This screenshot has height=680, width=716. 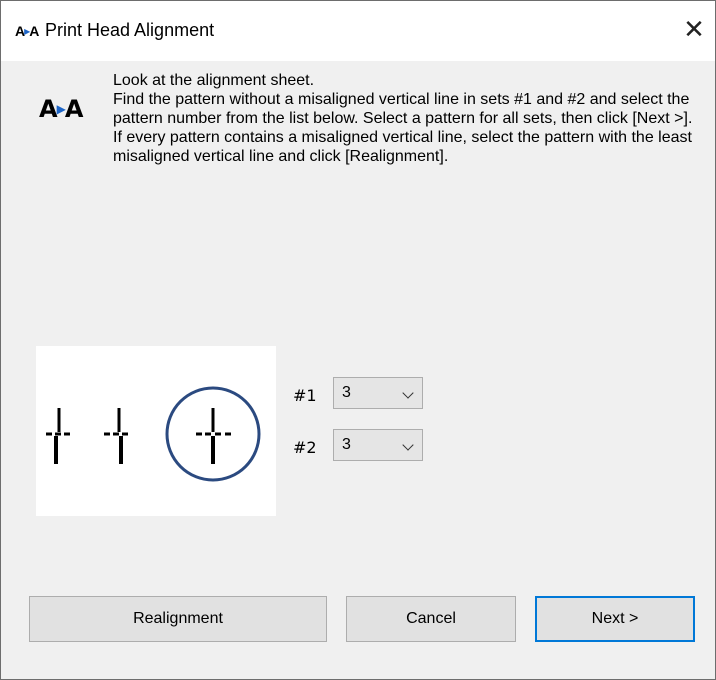 I want to click on set-1-dropdown: 3, so click(x=378, y=393).